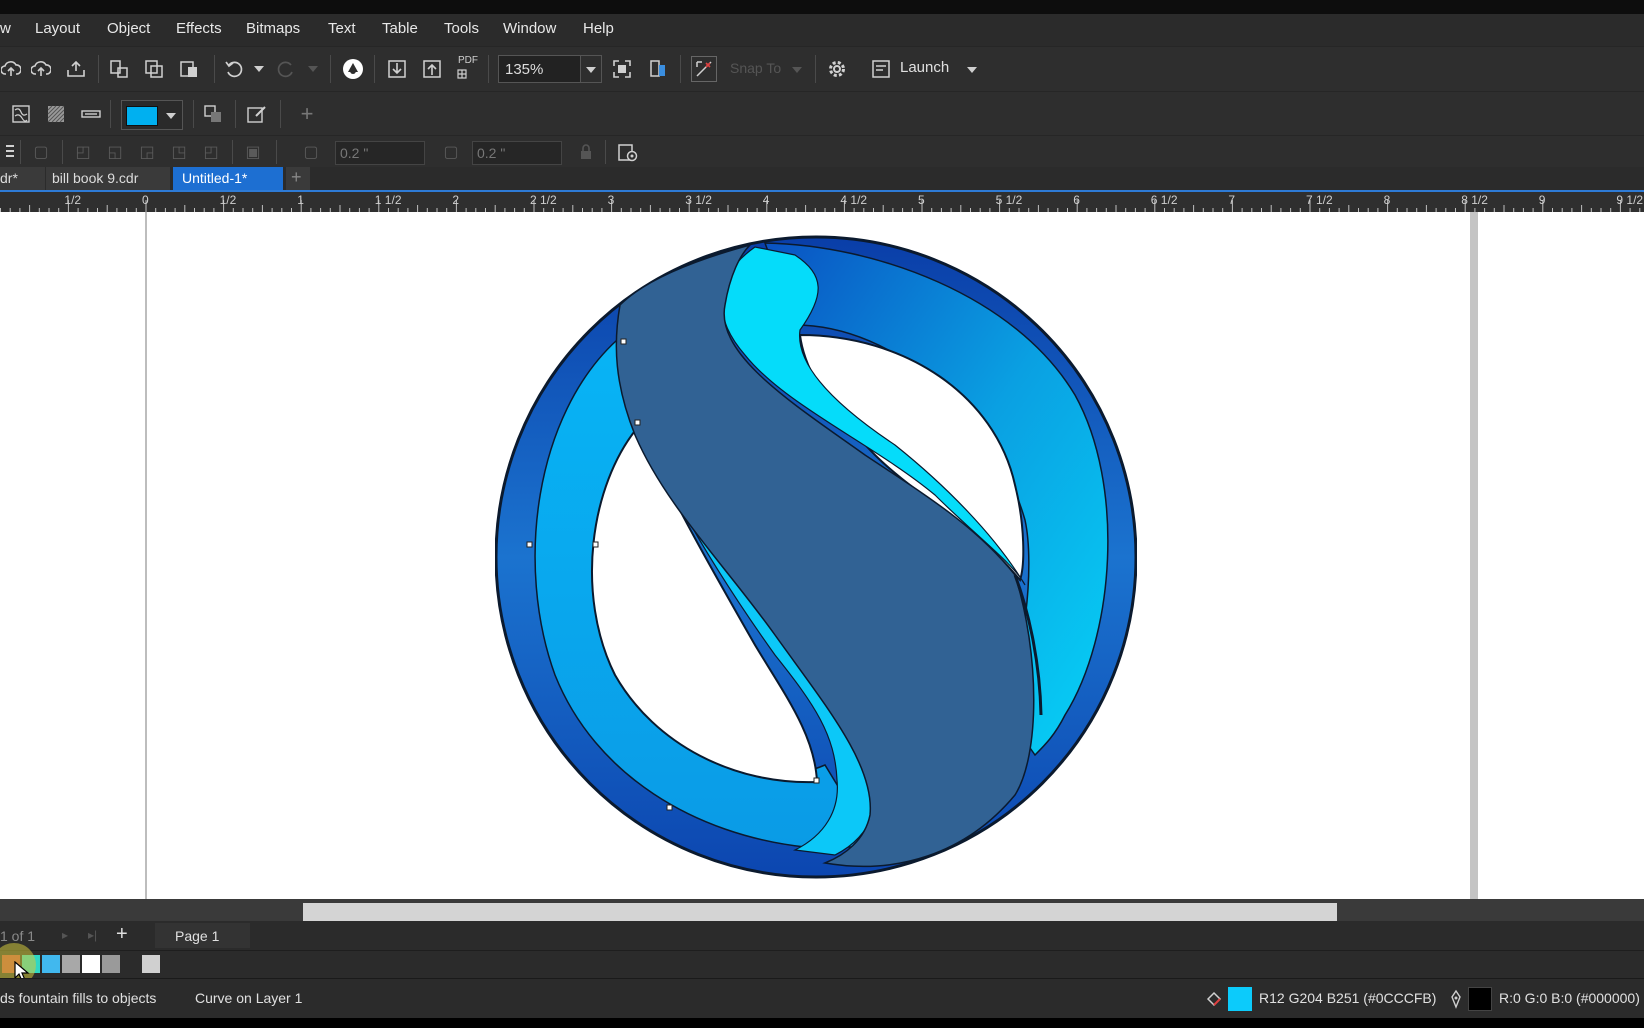  I want to click on last-page-icon: ▸|, so click(92, 935).